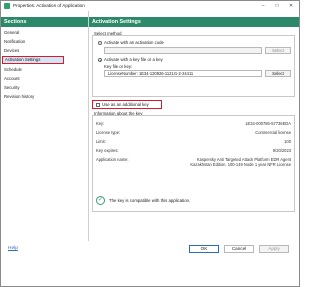 This screenshot has width=320, height=287. What do you see at coordinates (108, 132) in the screenshot?
I see `info-license-type-label: License type:` at bounding box center [108, 132].